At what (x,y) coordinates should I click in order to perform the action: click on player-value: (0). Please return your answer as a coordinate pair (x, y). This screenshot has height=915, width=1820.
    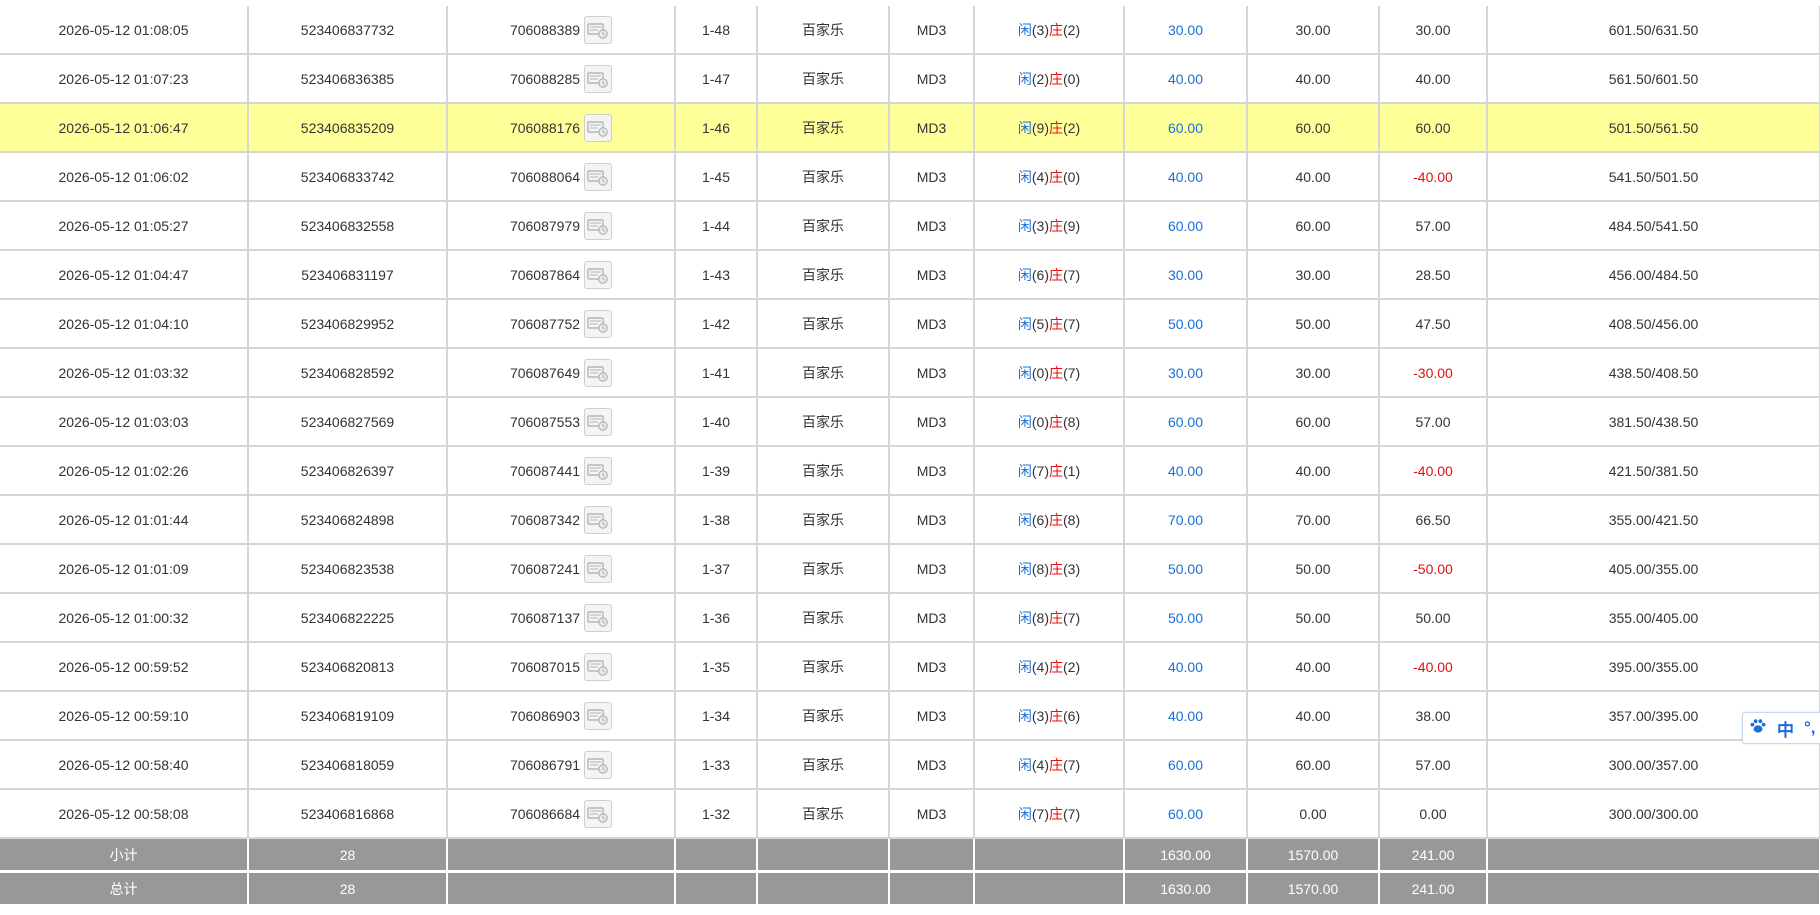
    Looking at the image, I should click on (1040, 421).